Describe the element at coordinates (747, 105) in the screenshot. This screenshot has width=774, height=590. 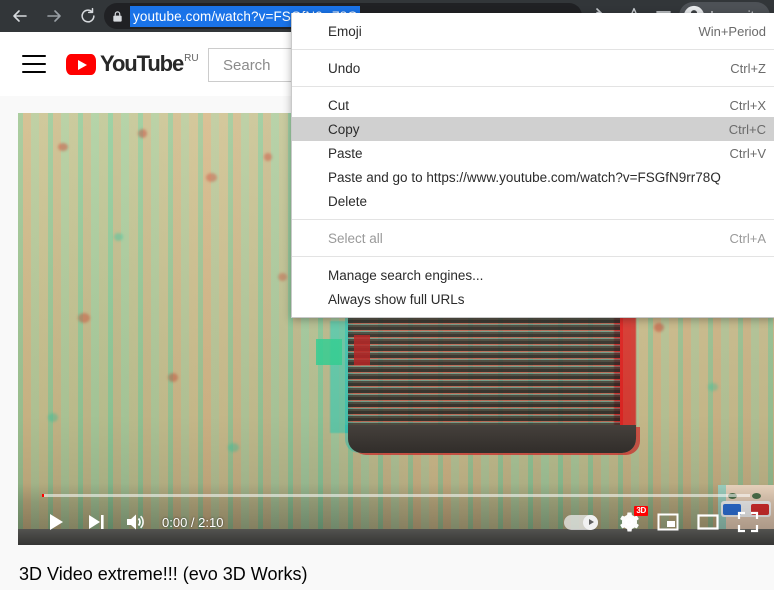
I see `context-menu-item-shortcut: Ctrl+X` at that location.